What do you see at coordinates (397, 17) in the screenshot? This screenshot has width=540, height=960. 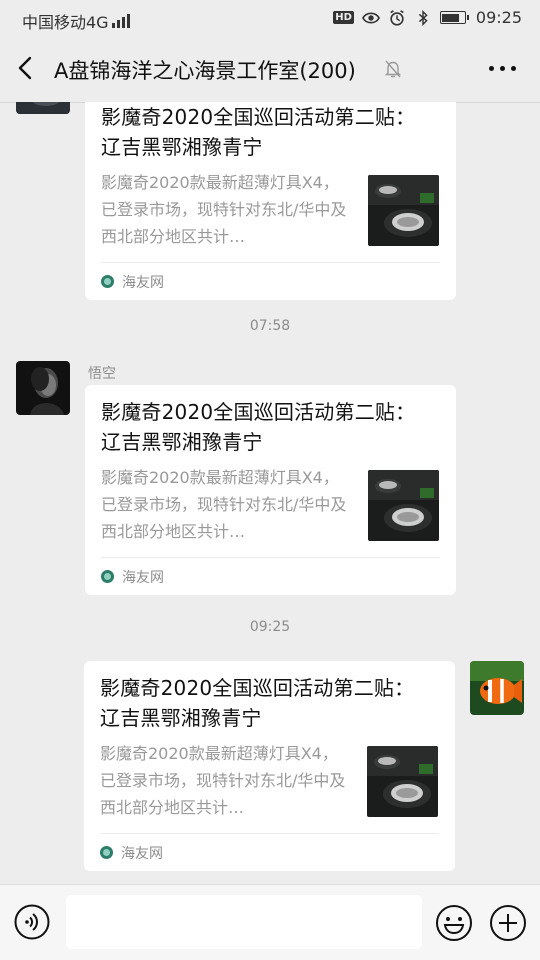 I see `alarm-icon` at bounding box center [397, 17].